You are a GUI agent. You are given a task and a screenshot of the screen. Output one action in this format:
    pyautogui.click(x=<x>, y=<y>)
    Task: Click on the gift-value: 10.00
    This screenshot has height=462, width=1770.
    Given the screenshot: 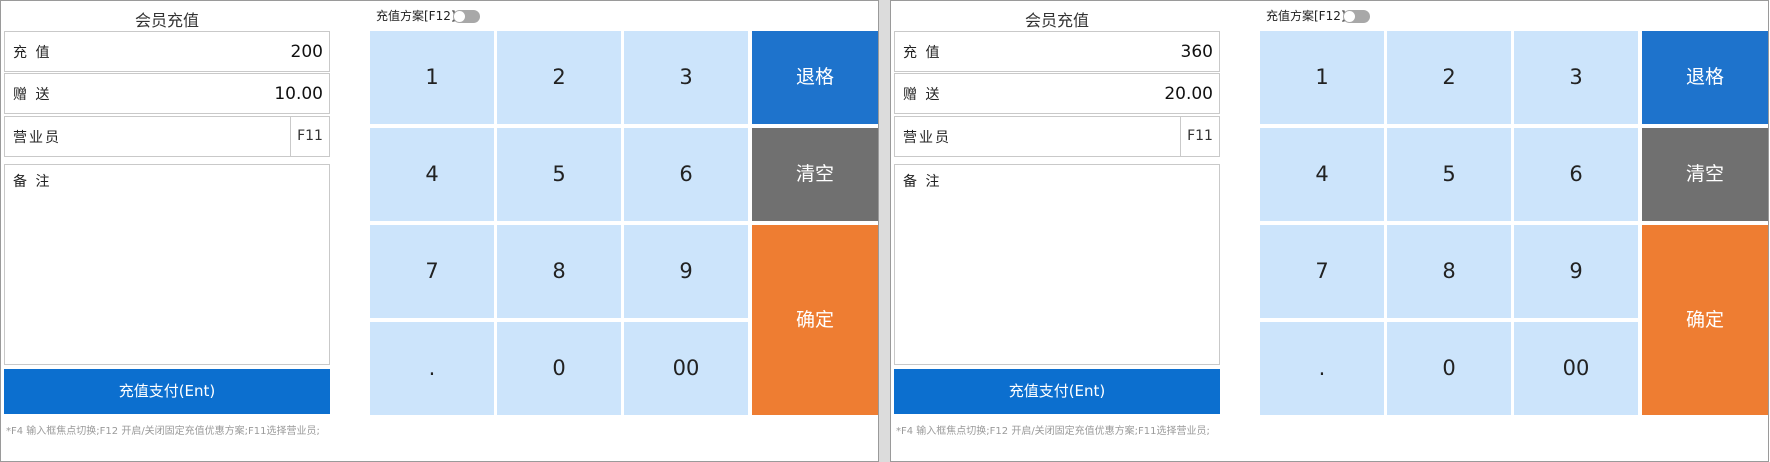 What is the action you would take?
    pyautogui.click(x=298, y=94)
    